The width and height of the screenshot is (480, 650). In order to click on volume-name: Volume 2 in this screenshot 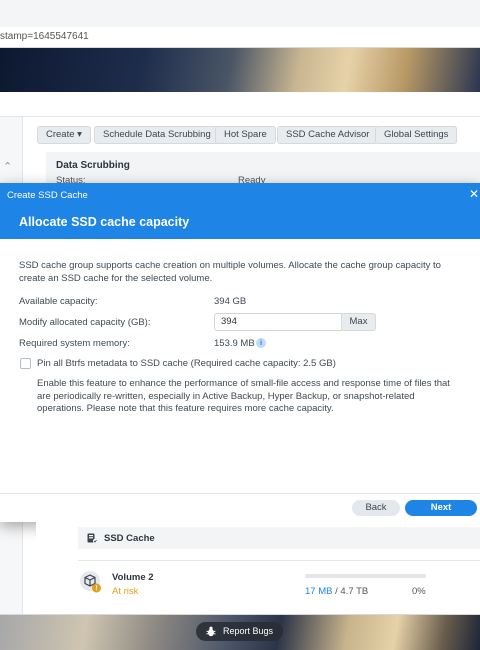, I will do `click(133, 577)`.